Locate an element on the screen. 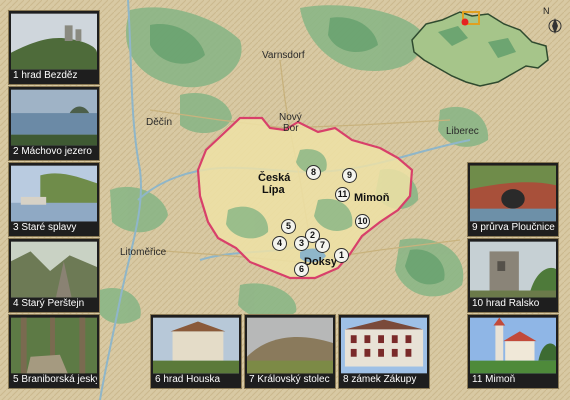 The height and width of the screenshot is (400, 570). photo-hrad-bezdez is located at coordinates (54, 41).